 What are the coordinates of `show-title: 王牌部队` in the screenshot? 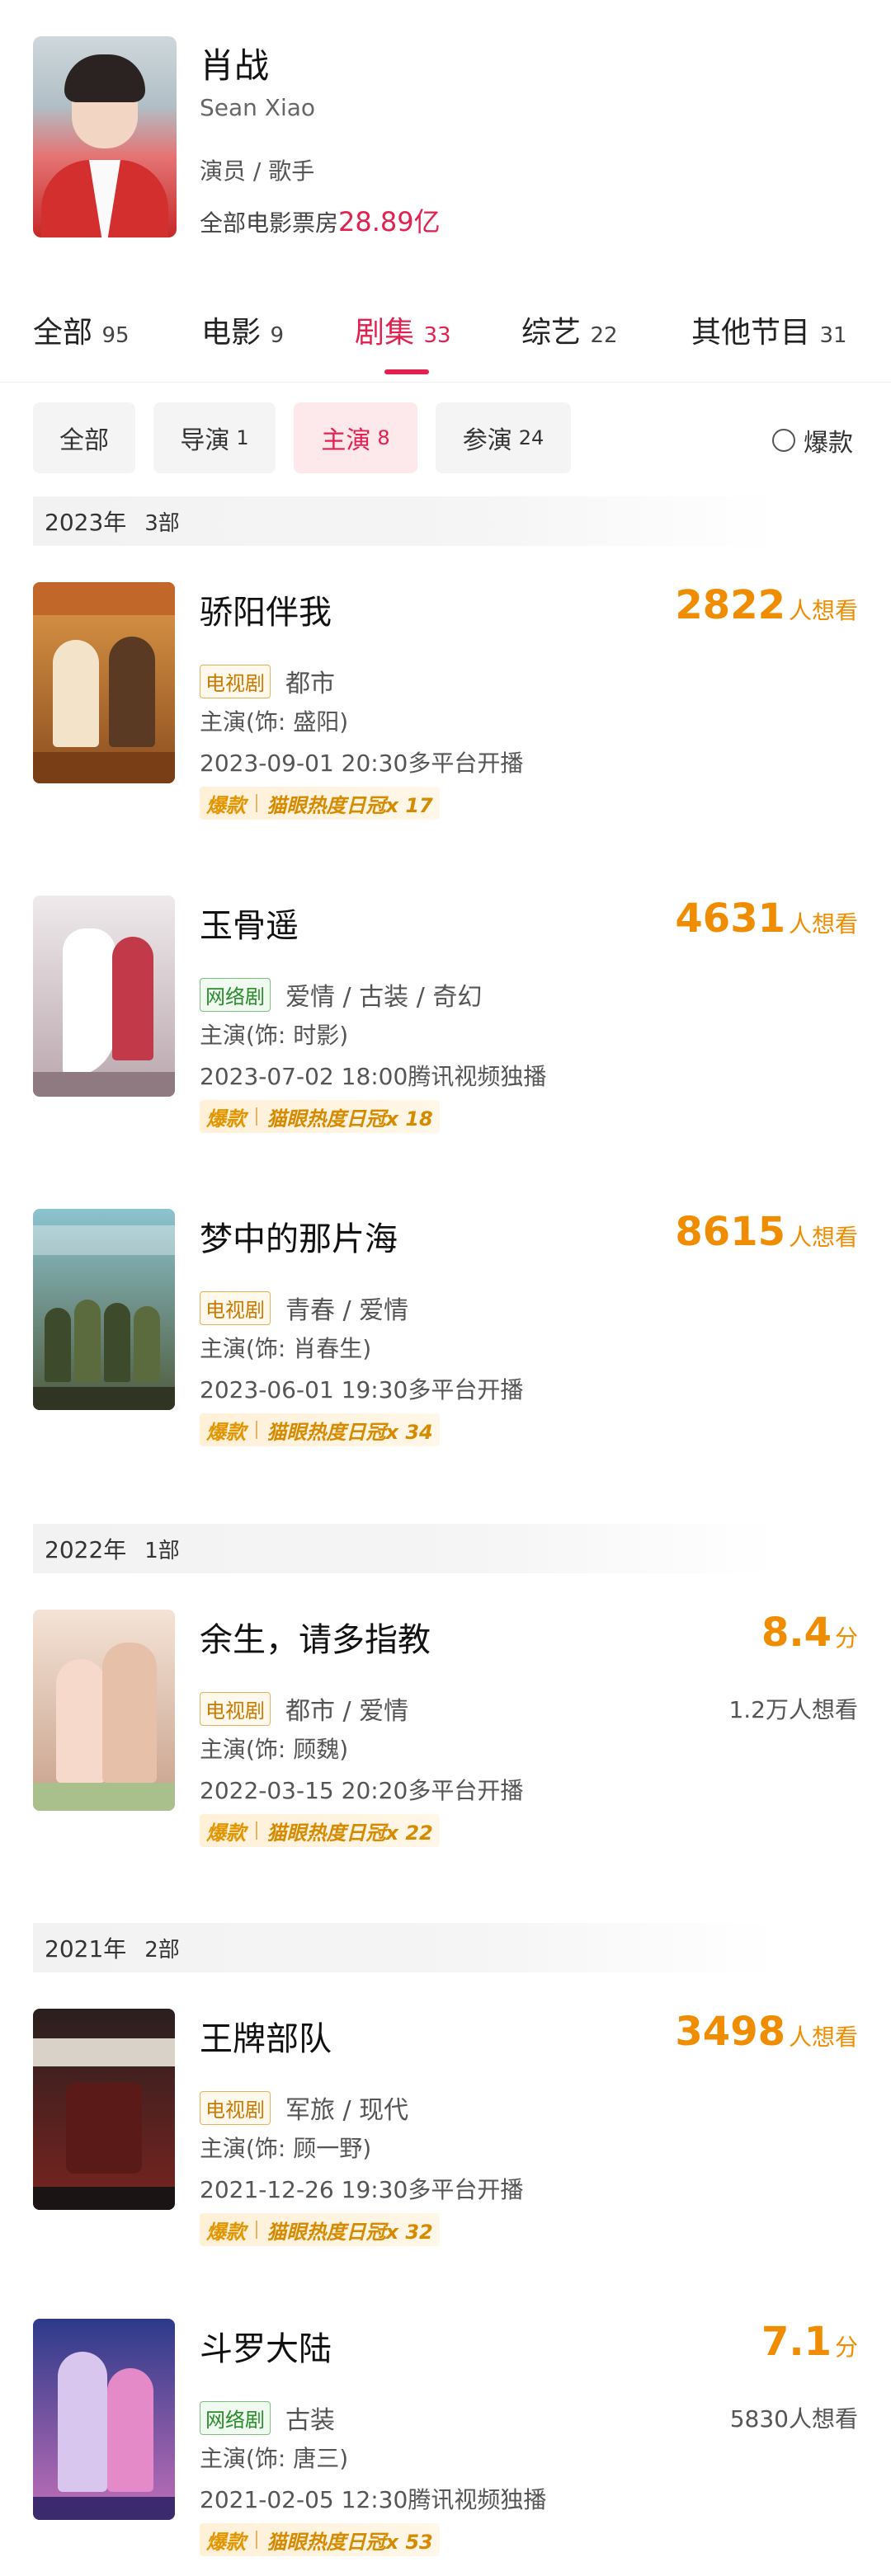 It's located at (266, 2036).